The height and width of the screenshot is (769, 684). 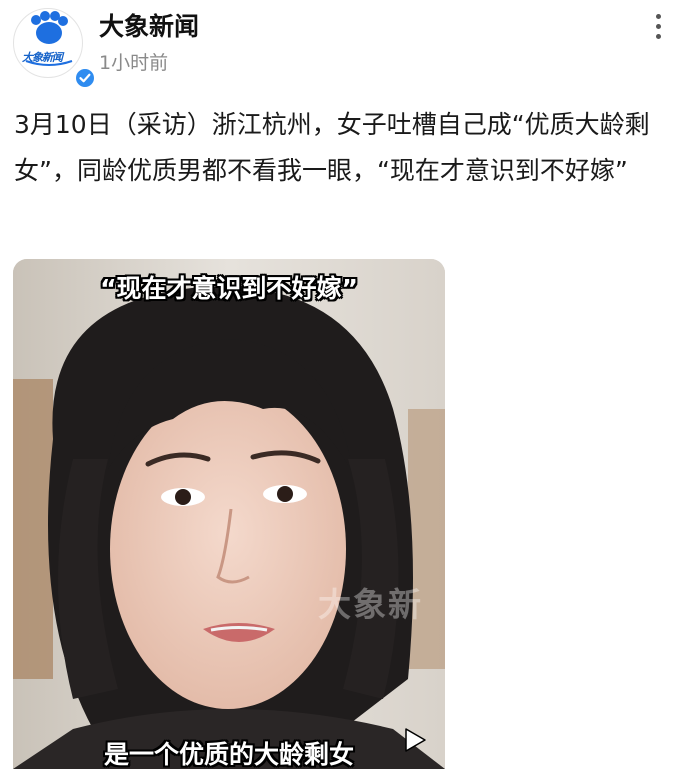 I want to click on avatar-logo-text: 大象新闻, so click(x=42, y=57).